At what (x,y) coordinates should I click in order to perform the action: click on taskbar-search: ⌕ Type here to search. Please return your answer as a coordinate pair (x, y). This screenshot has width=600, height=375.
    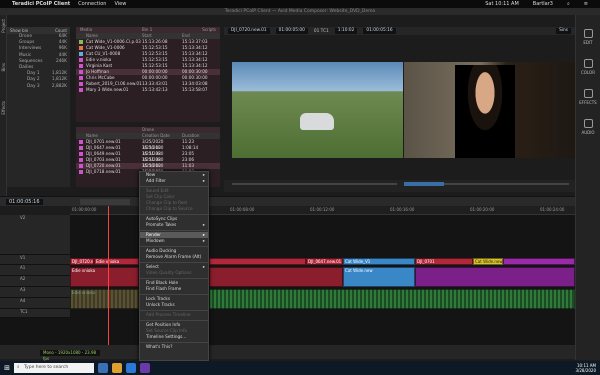
    Looking at the image, I should click on (54, 368).